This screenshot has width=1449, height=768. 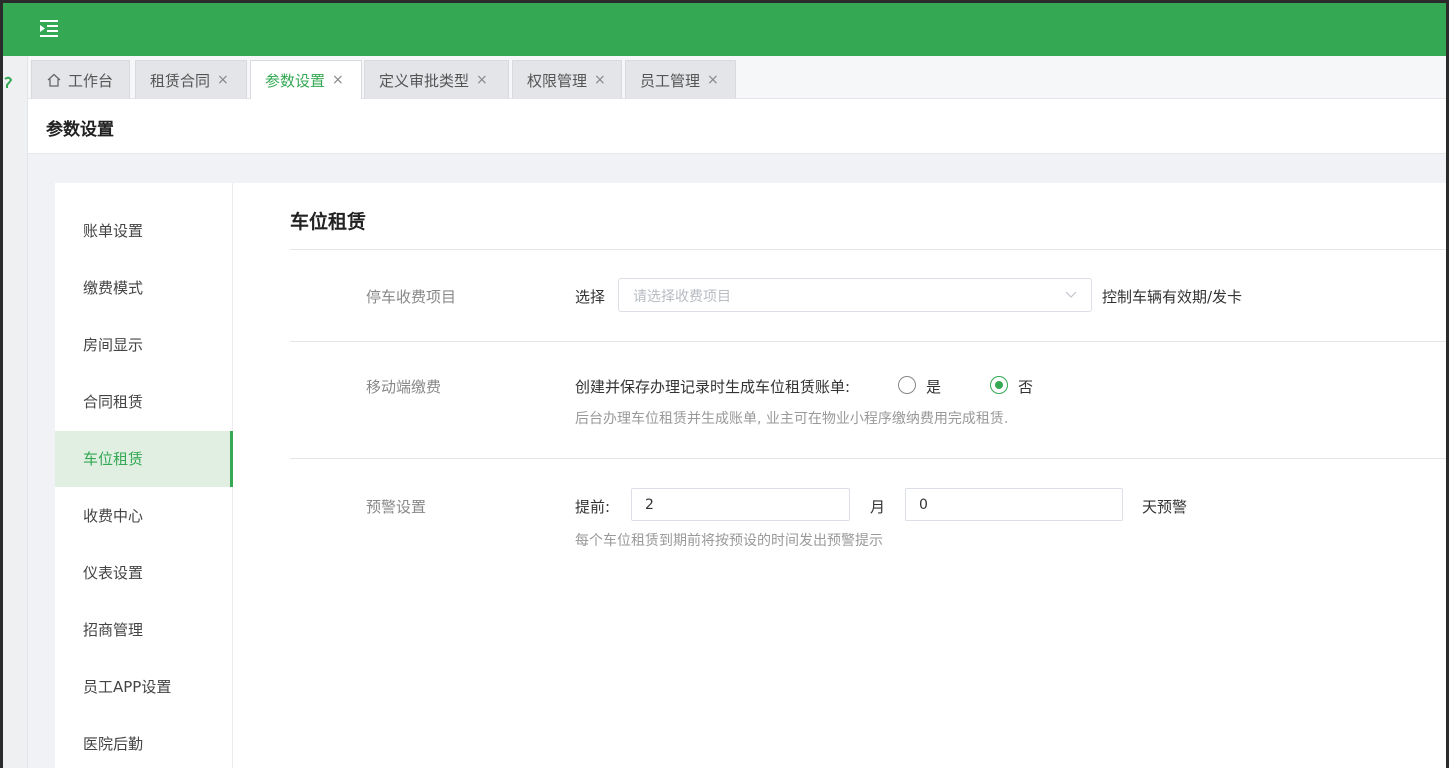 I want to click on sidebar-item-staff-app: 员工APP设置, so click(x=144, y=687).